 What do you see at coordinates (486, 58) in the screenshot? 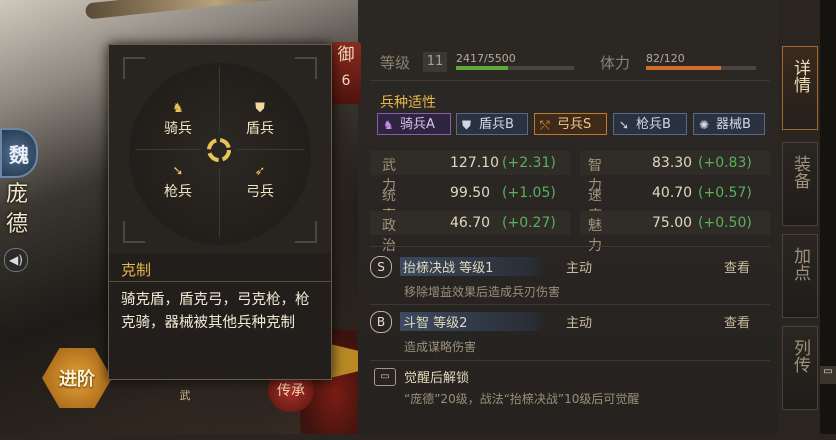
I see `exp-text: 2417/5500` at bounding box center [486, 58].